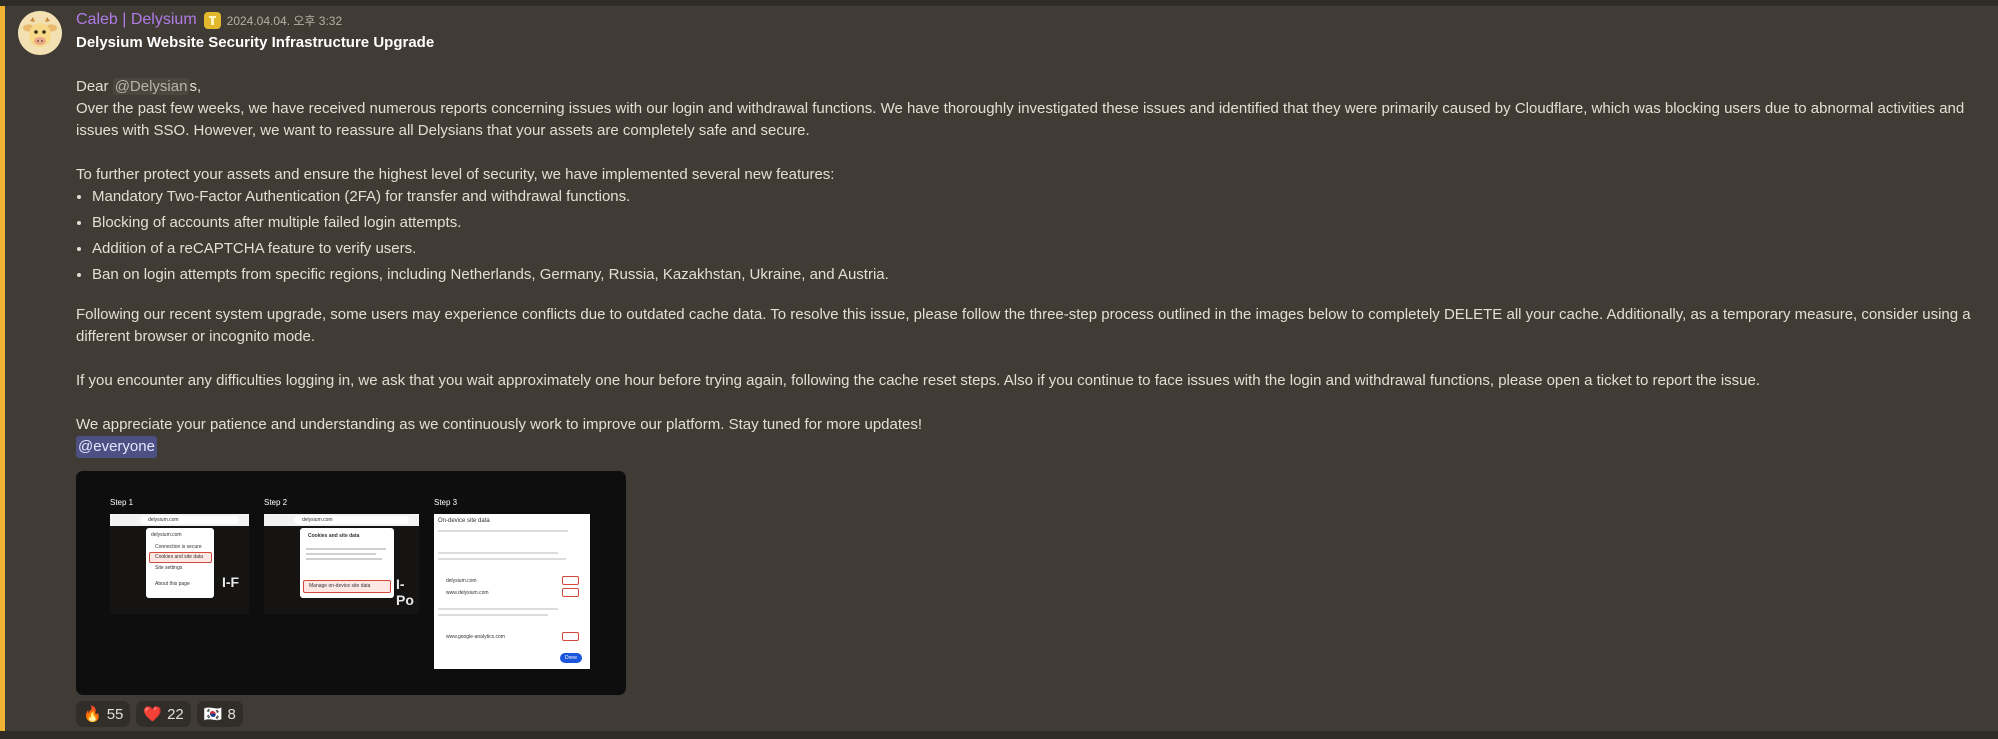  Describe the element at coordinates (153, 714) in the screenshot. I see `heart-icon: ❤️` at that location.